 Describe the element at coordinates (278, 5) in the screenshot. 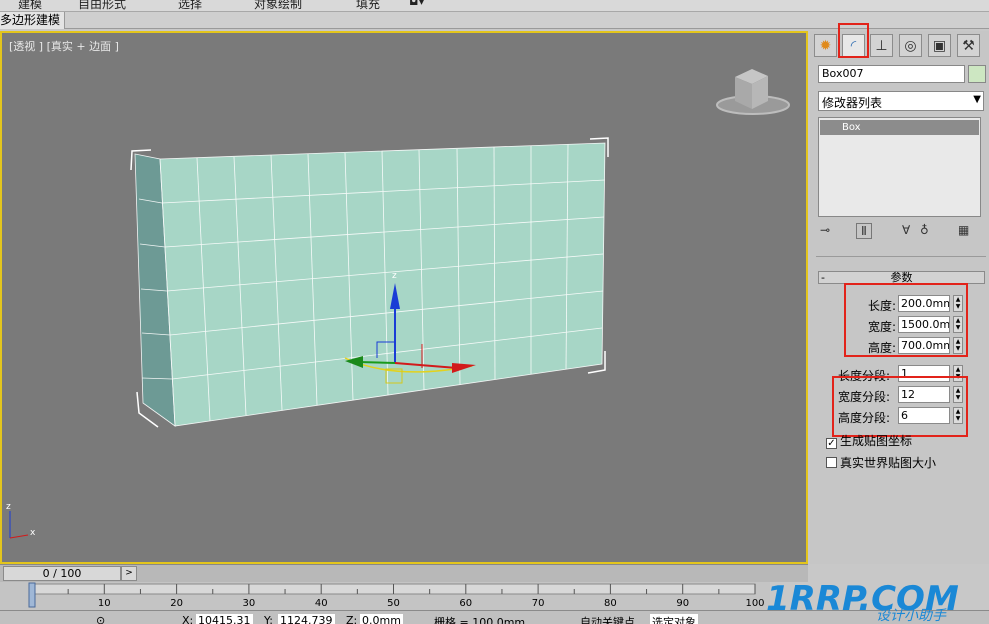

I see `ribbon-tab-object-paint: 对象绘制` at that location.